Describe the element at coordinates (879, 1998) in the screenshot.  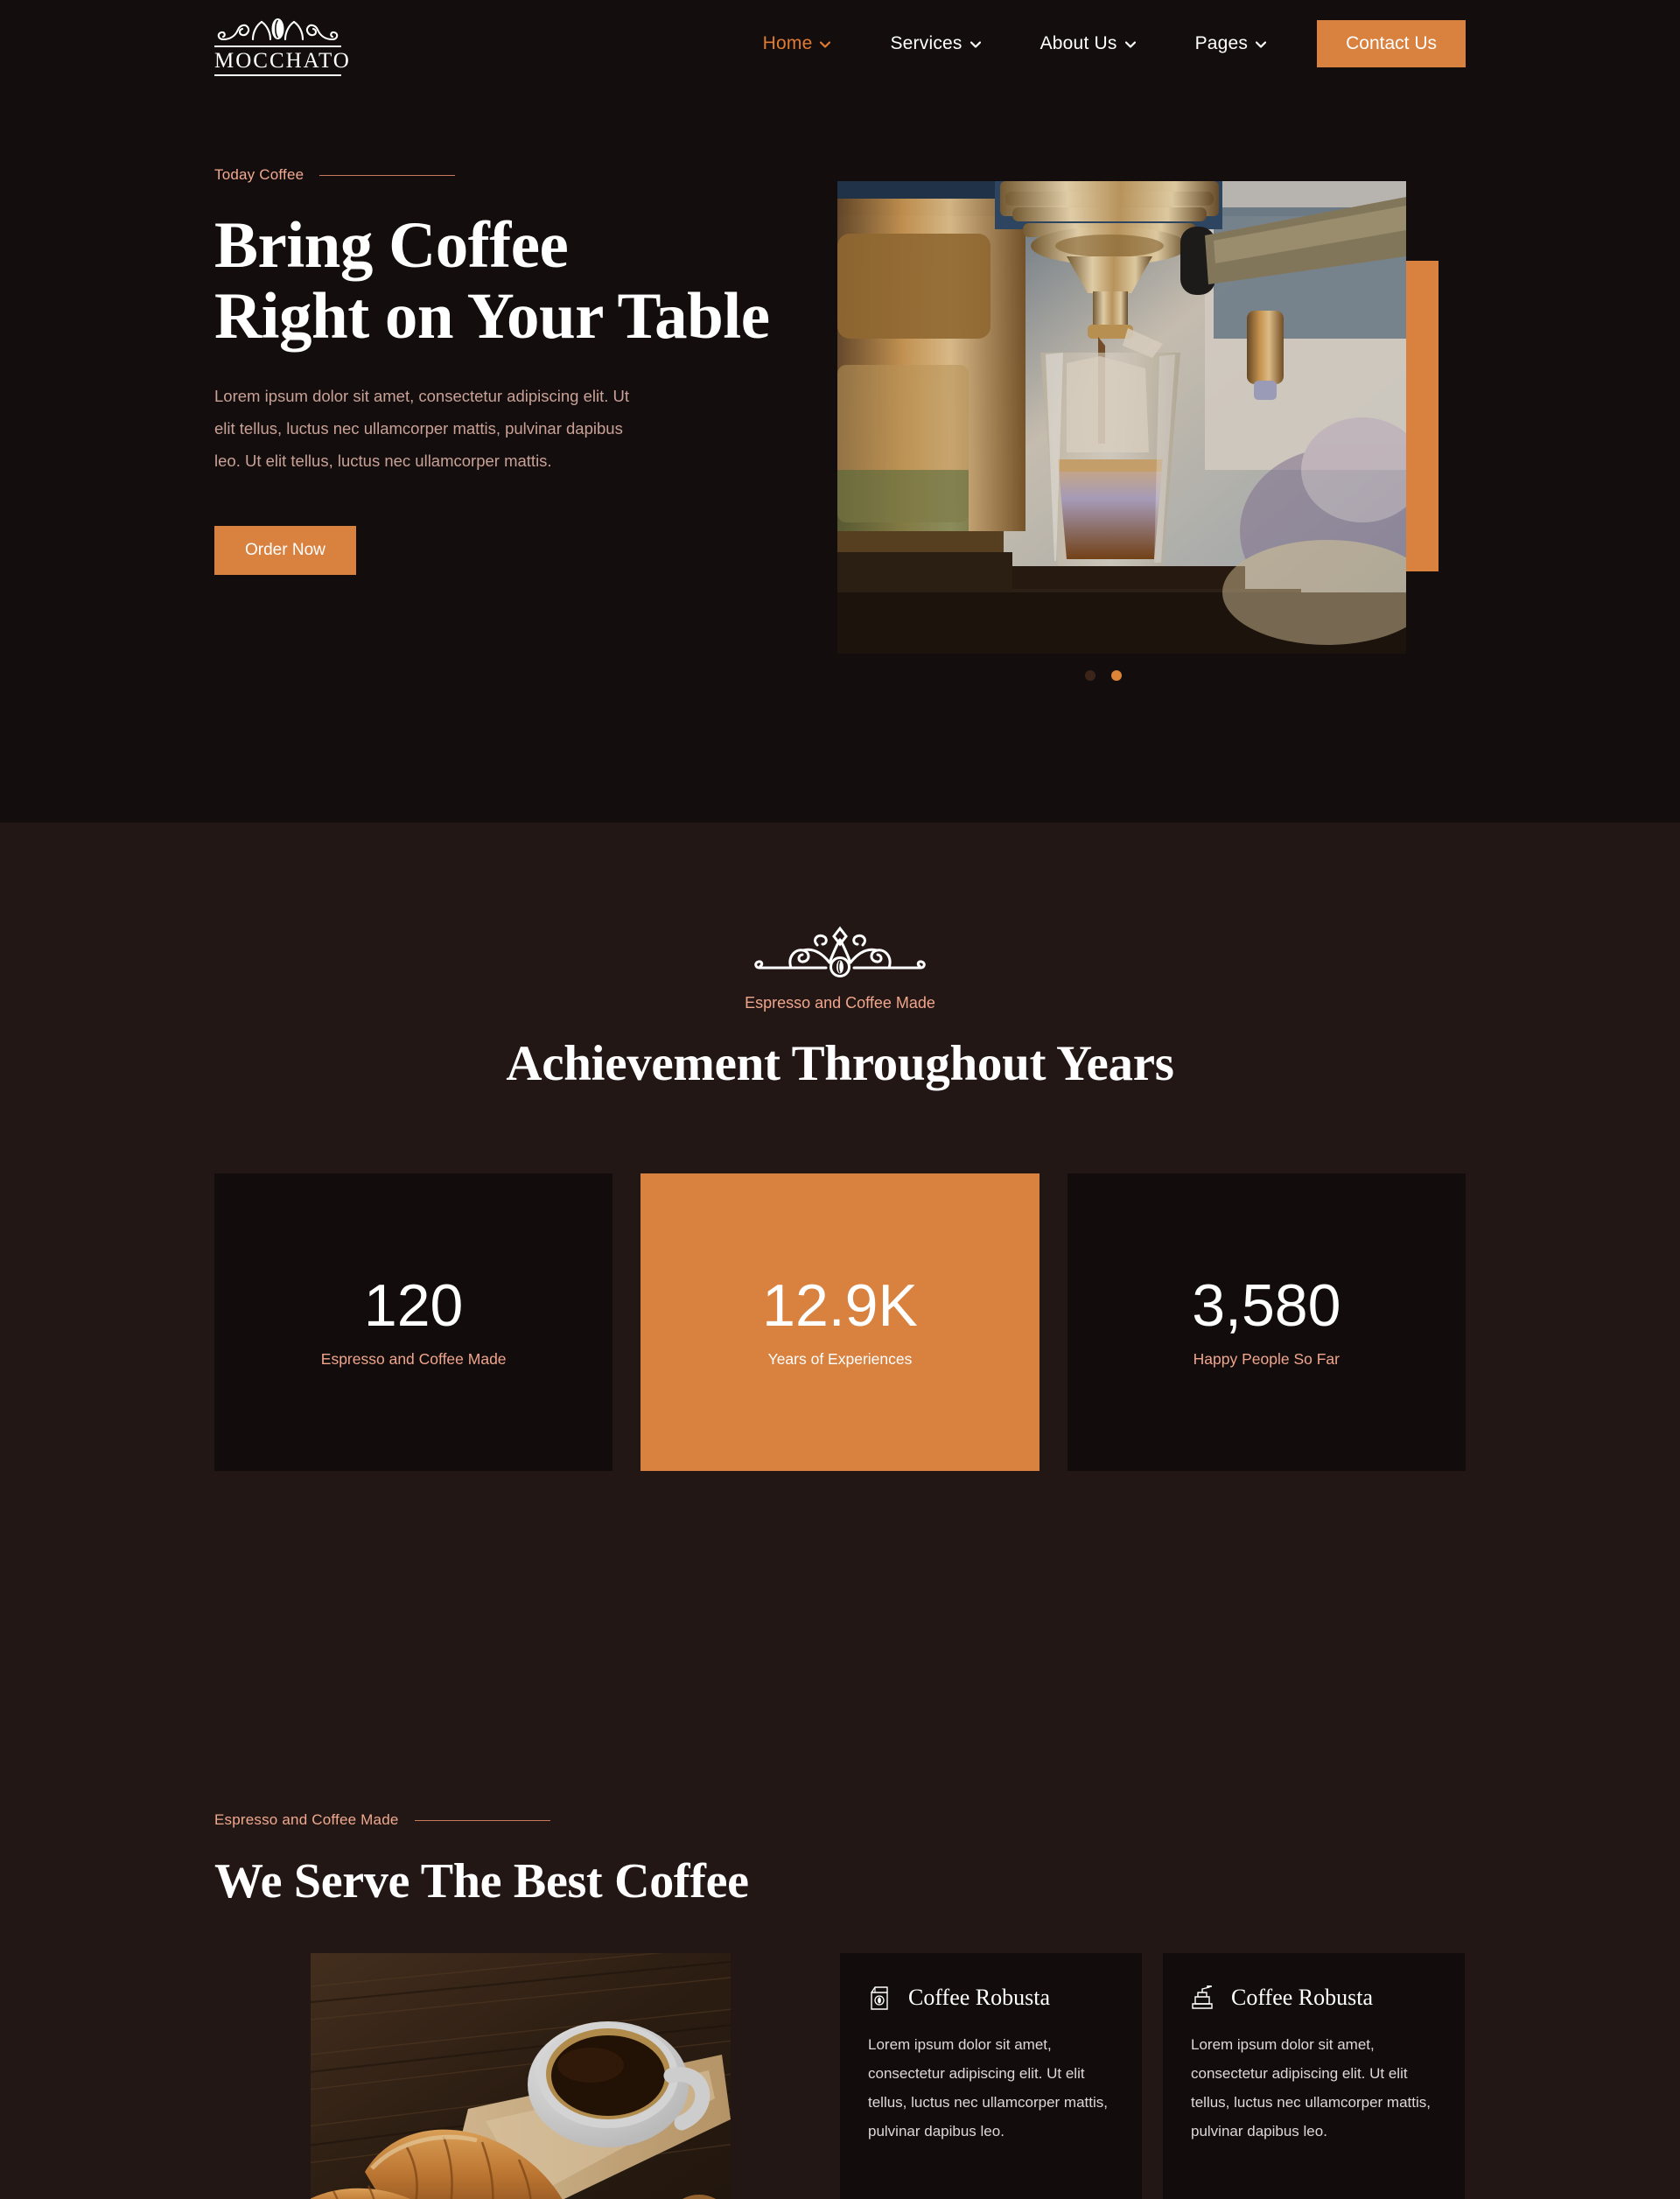
I see `coffee-bag-icon` at that location.